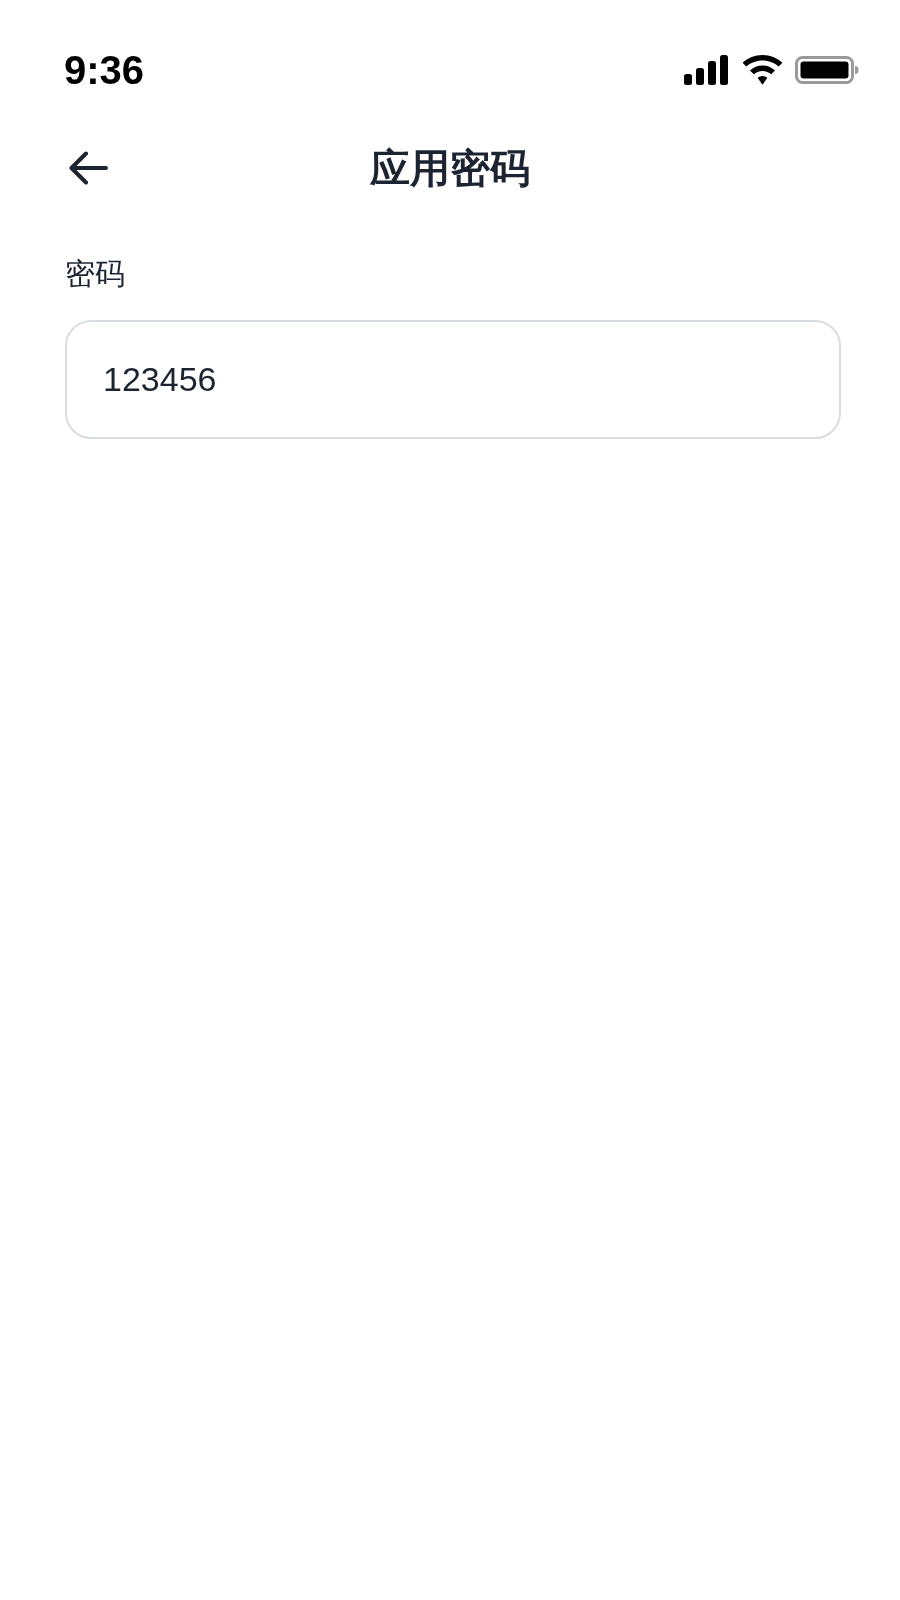 This screenshot has height=1600, width=900. Describe the element at coordinates (95, 274) in the screenshot. I see `field-label: 密码` at that location.